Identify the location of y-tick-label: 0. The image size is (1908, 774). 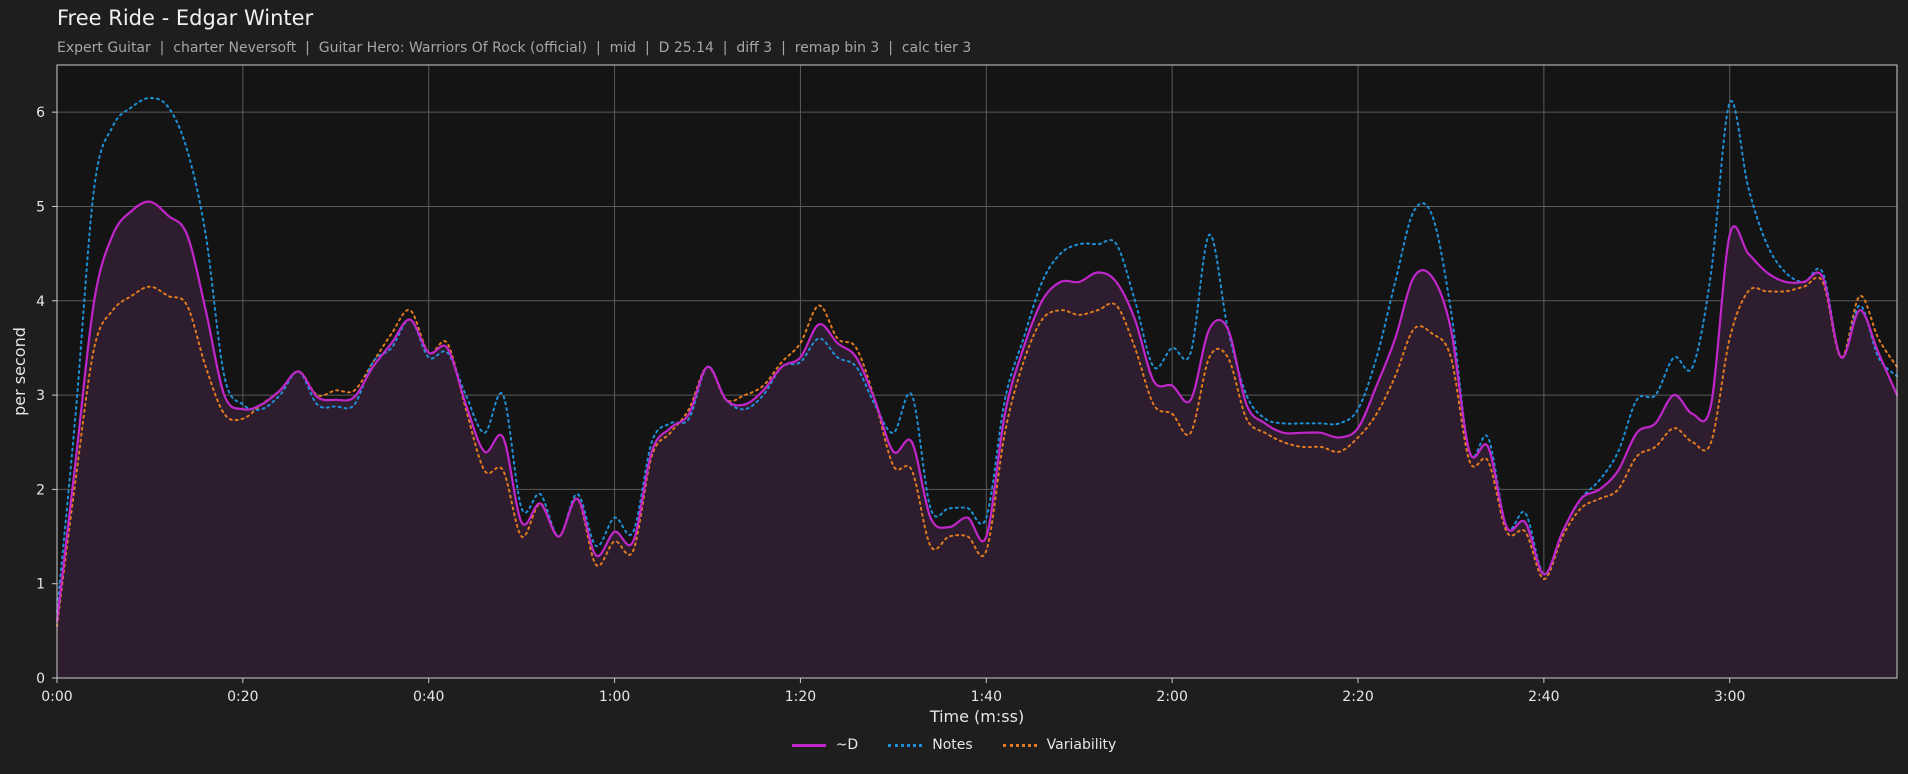
(40, 679).